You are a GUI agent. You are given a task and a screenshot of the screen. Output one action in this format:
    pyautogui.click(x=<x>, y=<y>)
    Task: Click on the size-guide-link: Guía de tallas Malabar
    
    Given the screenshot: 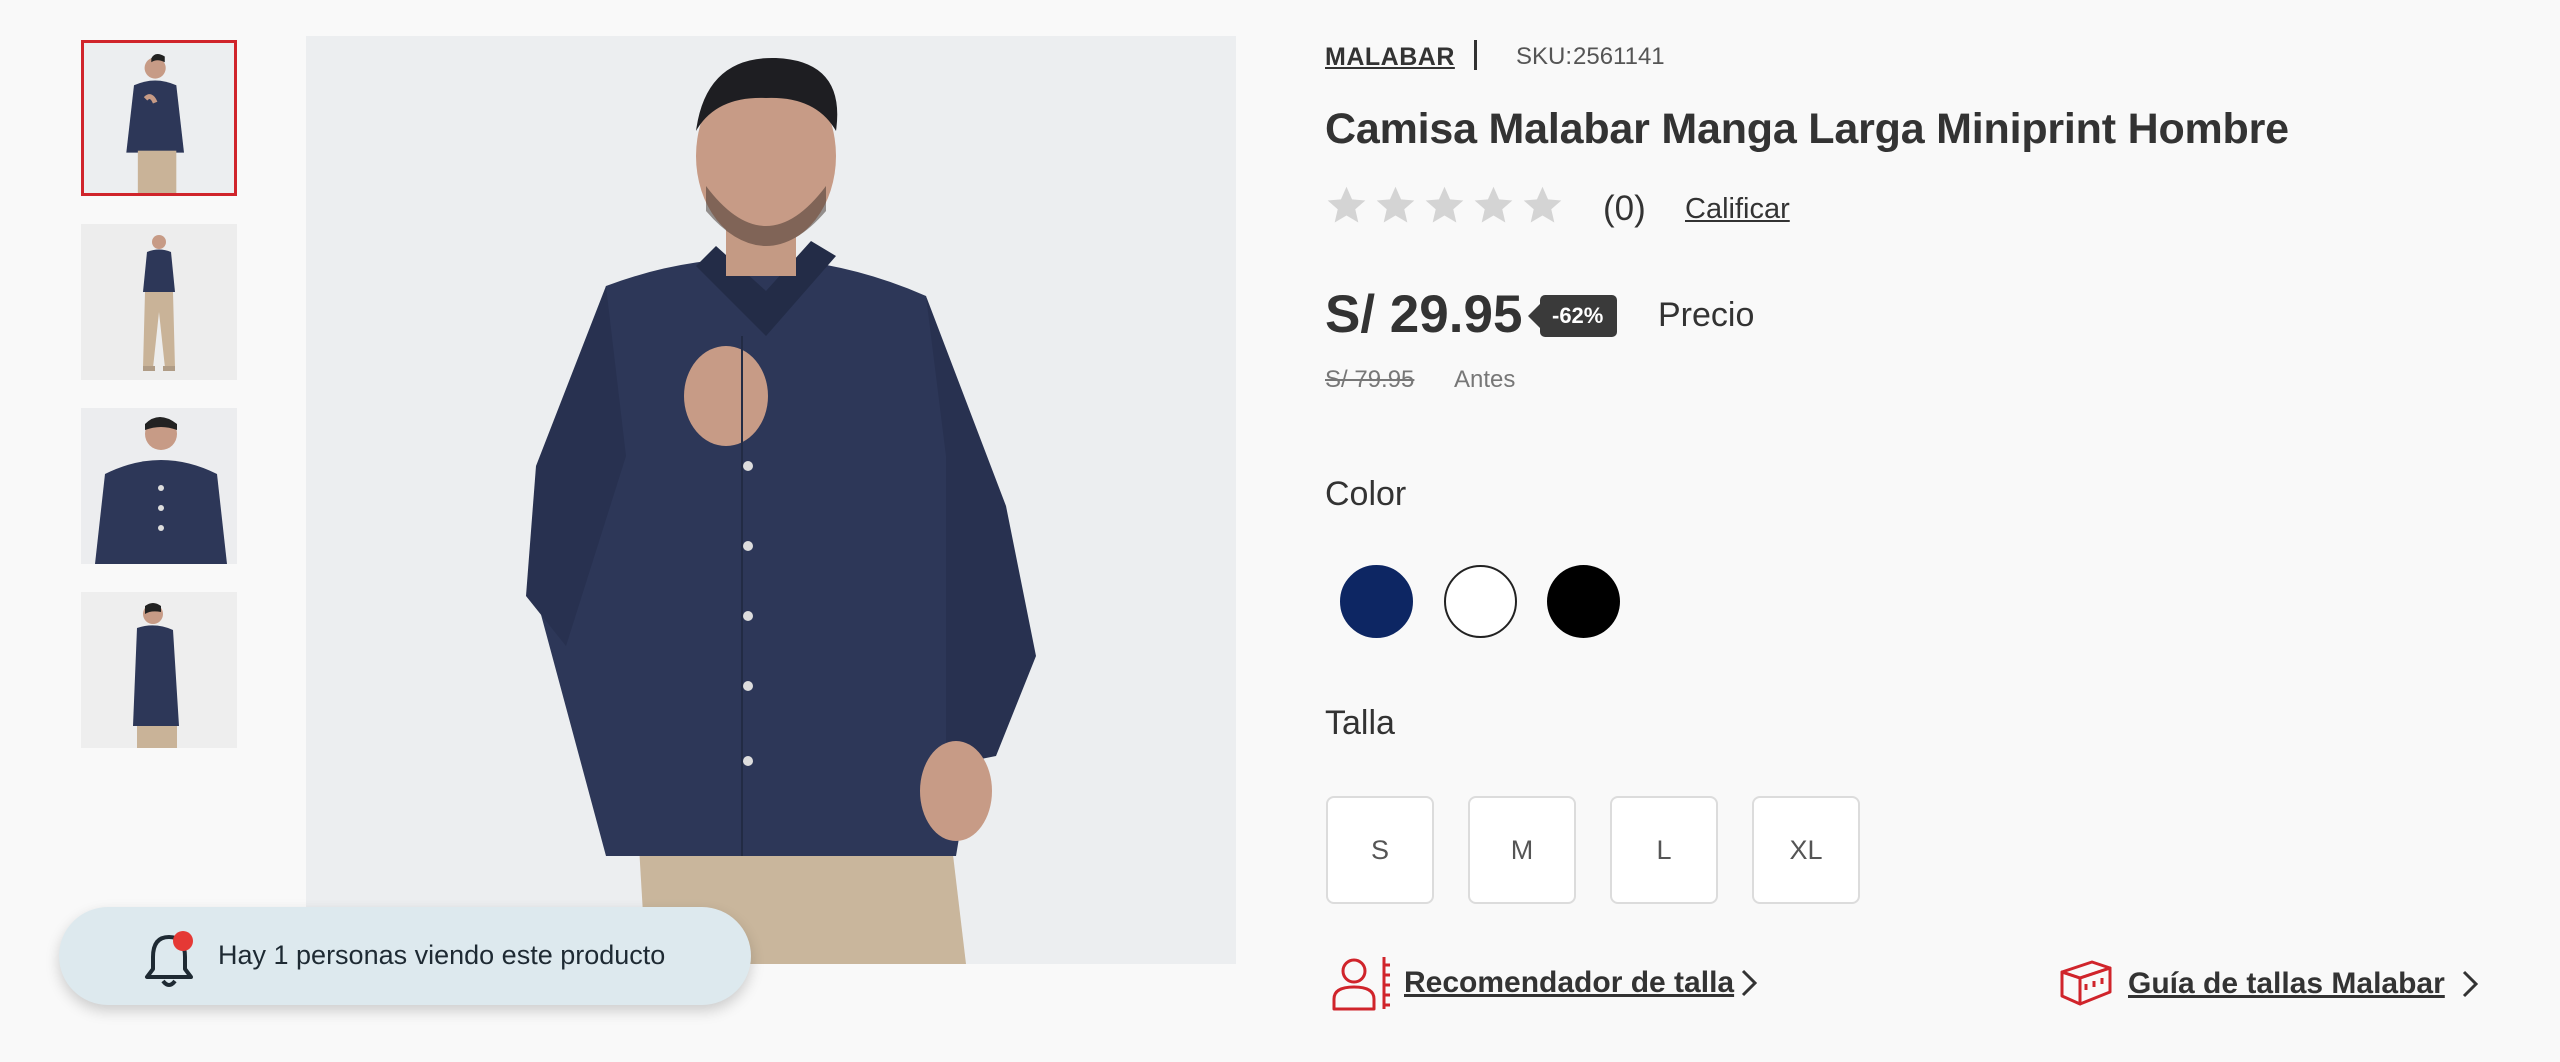 What is the action you would take?
    pyautogui.click(x=2268, y=984)
    